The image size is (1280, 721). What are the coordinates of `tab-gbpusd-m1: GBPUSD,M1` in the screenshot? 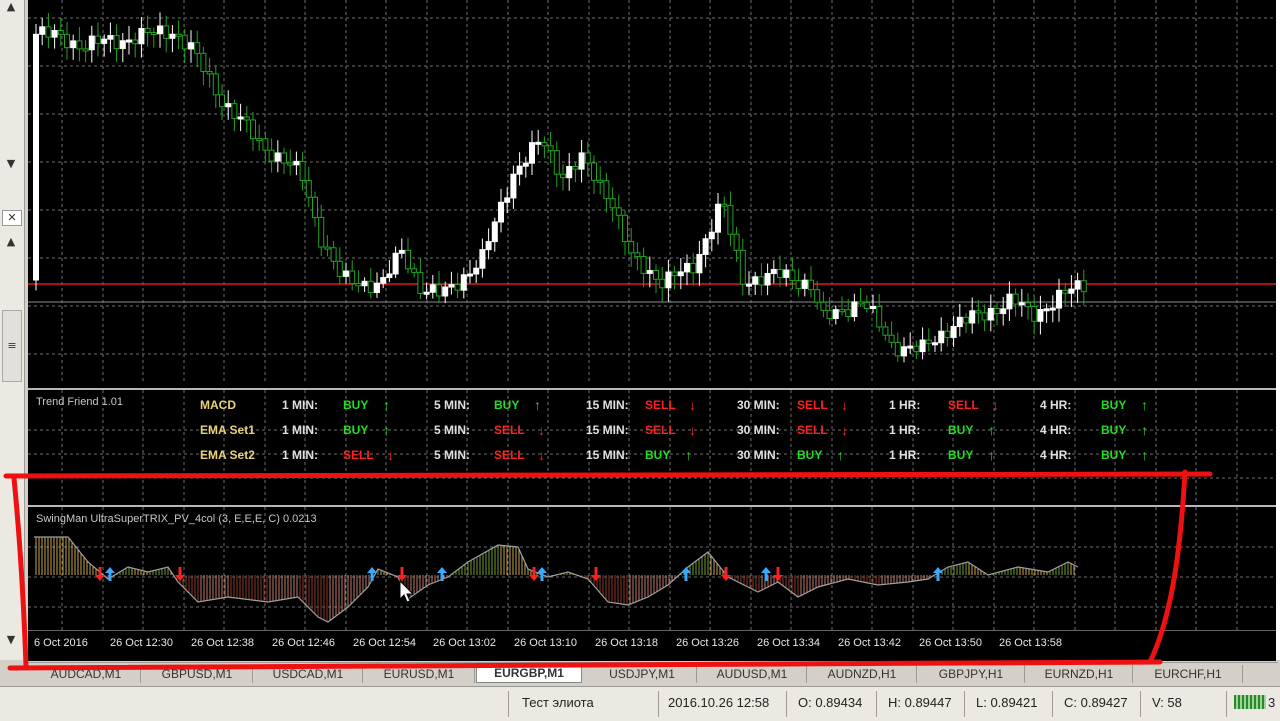 It's located at (197, 674).